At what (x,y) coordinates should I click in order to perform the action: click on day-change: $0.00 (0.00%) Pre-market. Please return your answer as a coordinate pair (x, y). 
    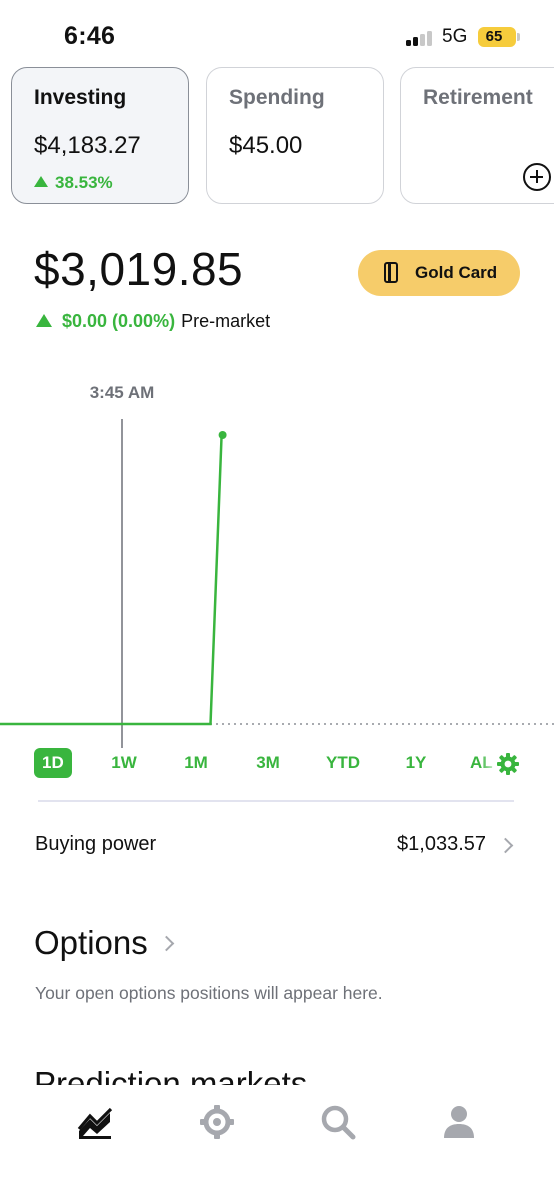
    Looking at the image, I should click on (153, 321).